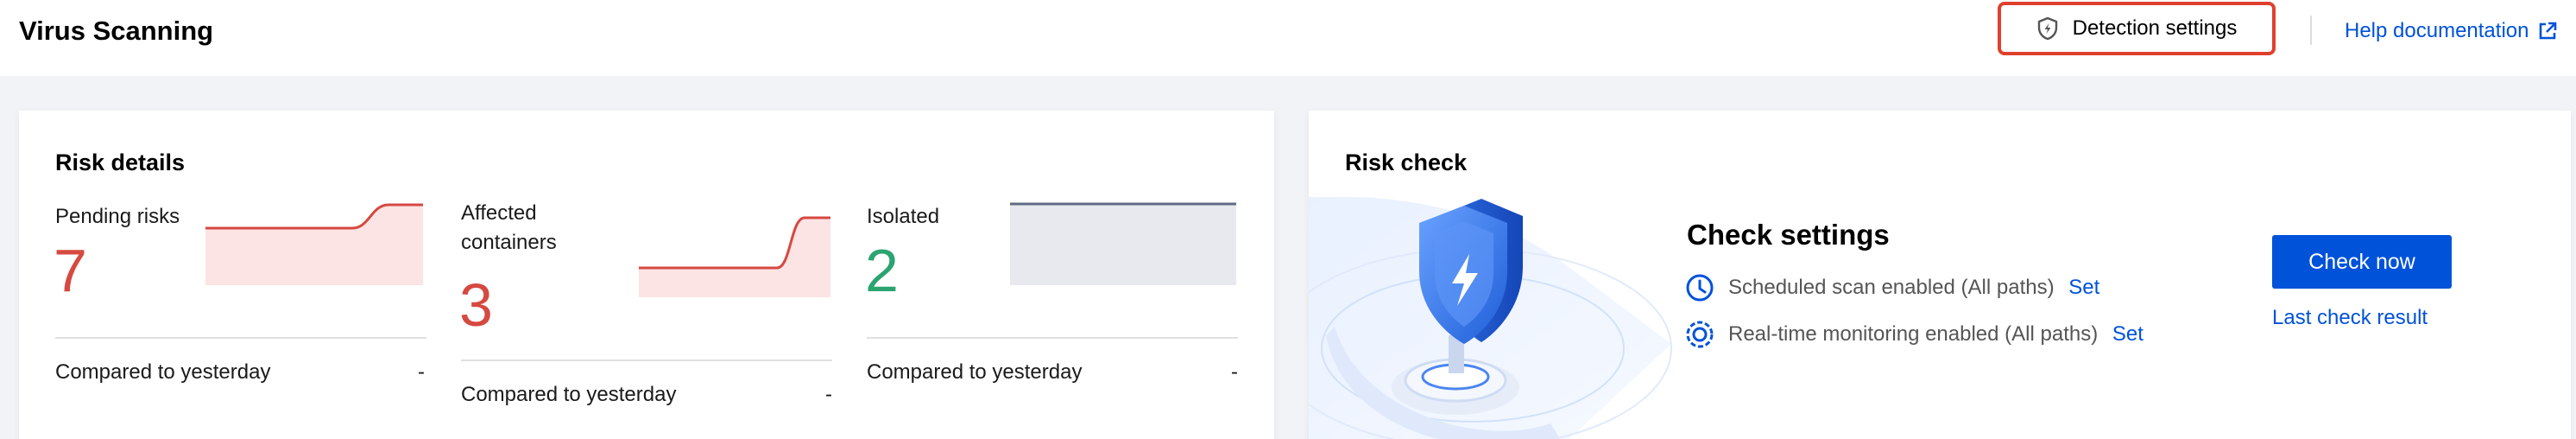  What do you see at coordinates (903, 216) in the screenshot?
I see `isolated-label: Isolated` at bounding box center [903, 216].